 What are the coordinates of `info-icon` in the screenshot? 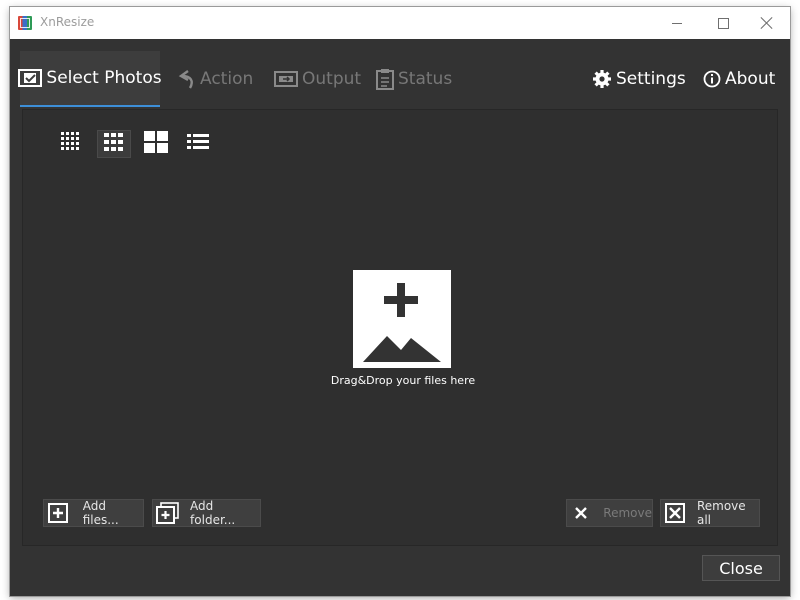 It's located at (712, 79).